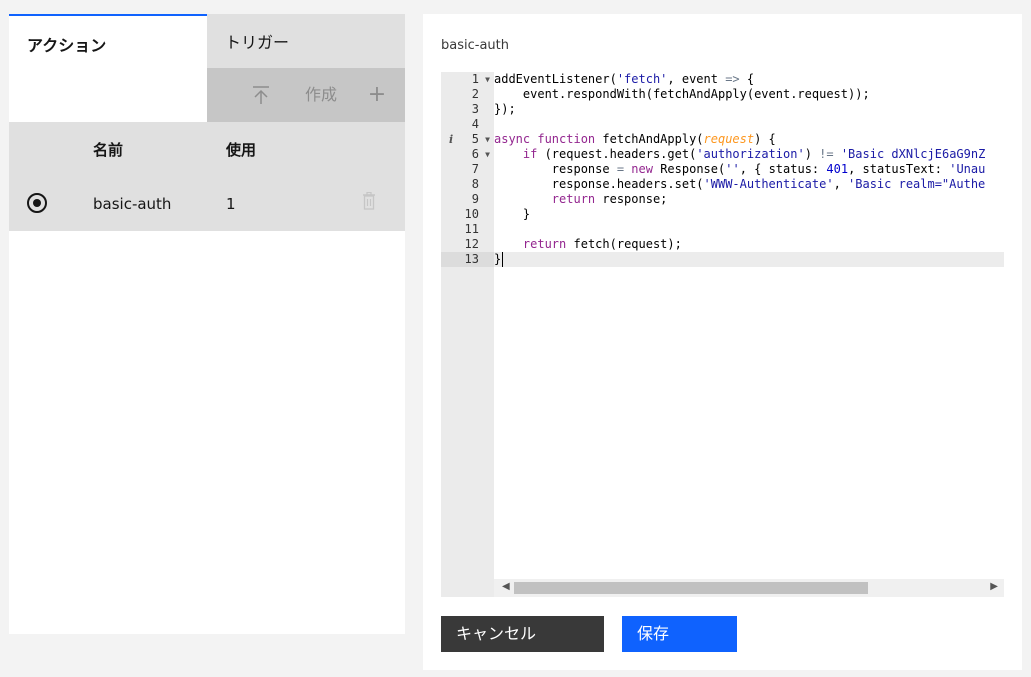 The height and width of the screenshot is (677, 1031). Describe the element at coordinates (108, 150) in the screenshot. I see `column-header-name: 名前` at that location.